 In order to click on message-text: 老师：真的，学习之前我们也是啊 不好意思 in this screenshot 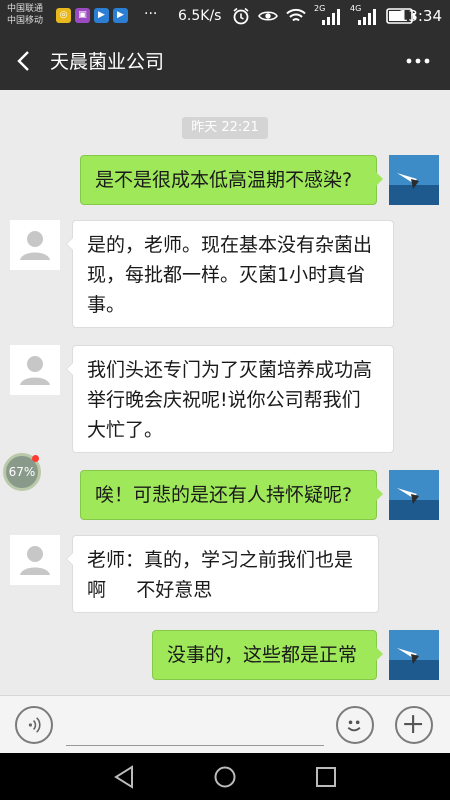, I will do `click(220, 575)`.